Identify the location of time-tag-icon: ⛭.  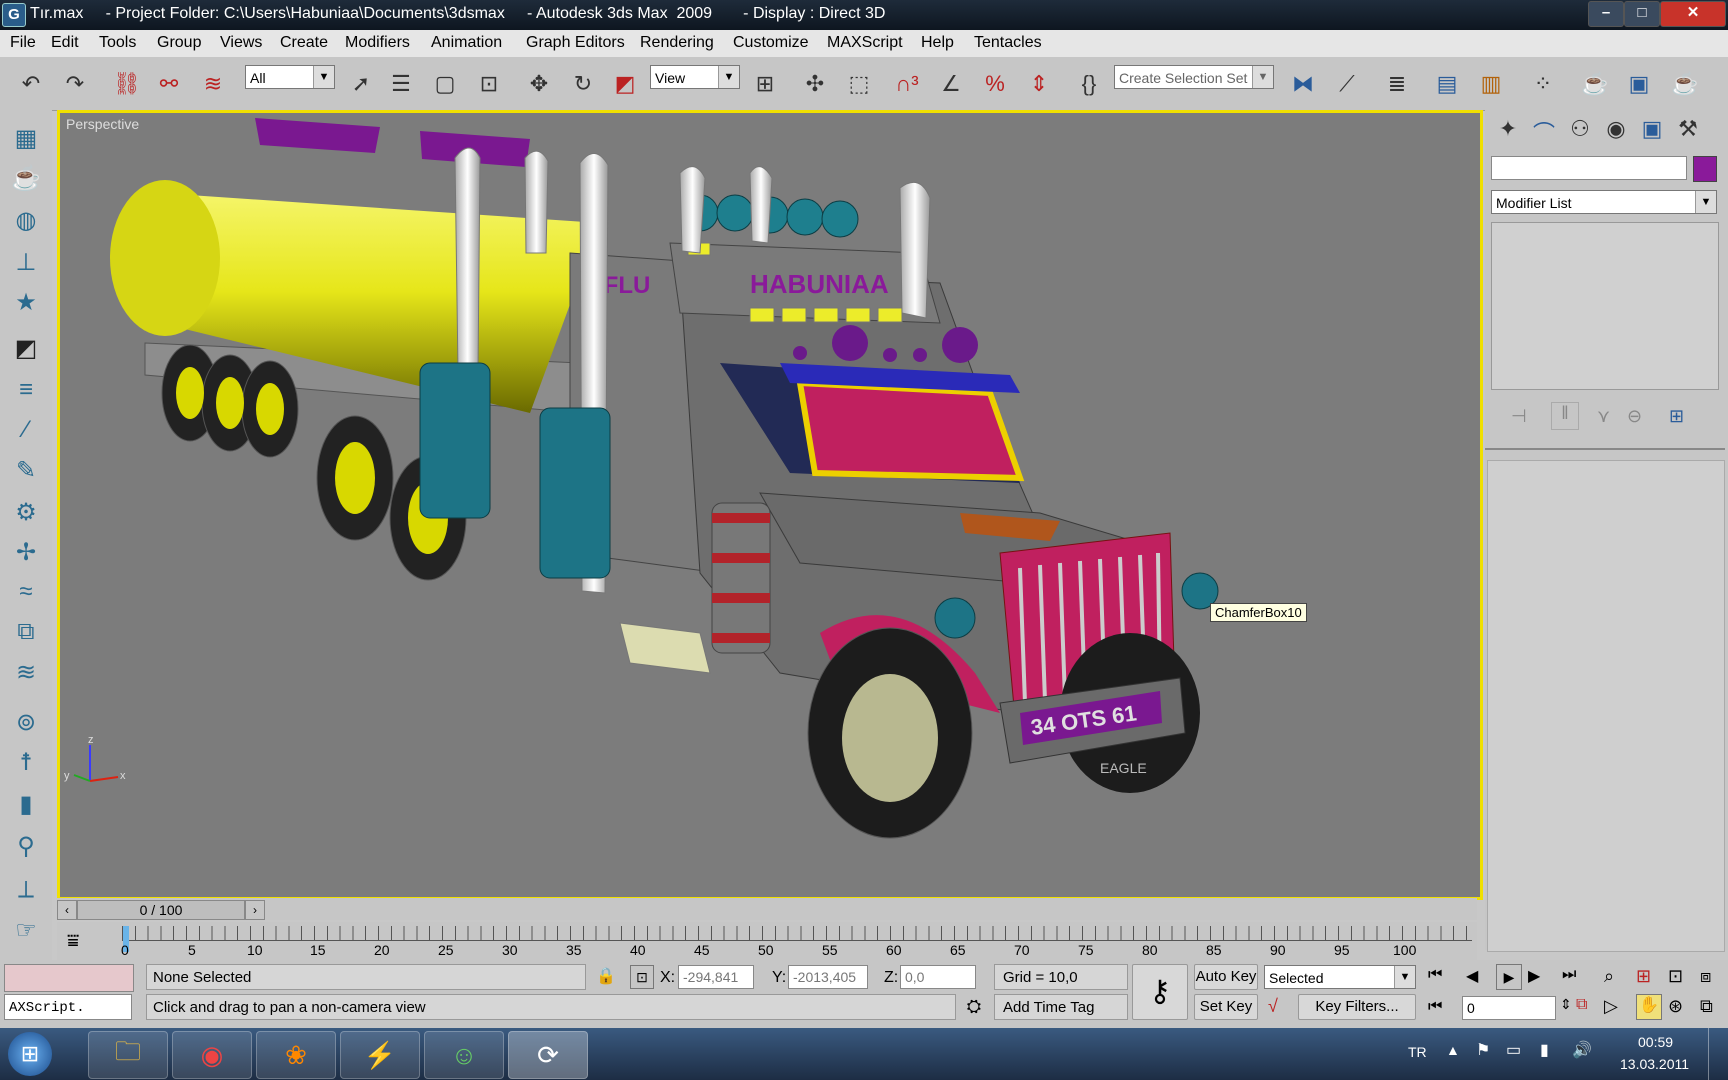
(974, 1008).